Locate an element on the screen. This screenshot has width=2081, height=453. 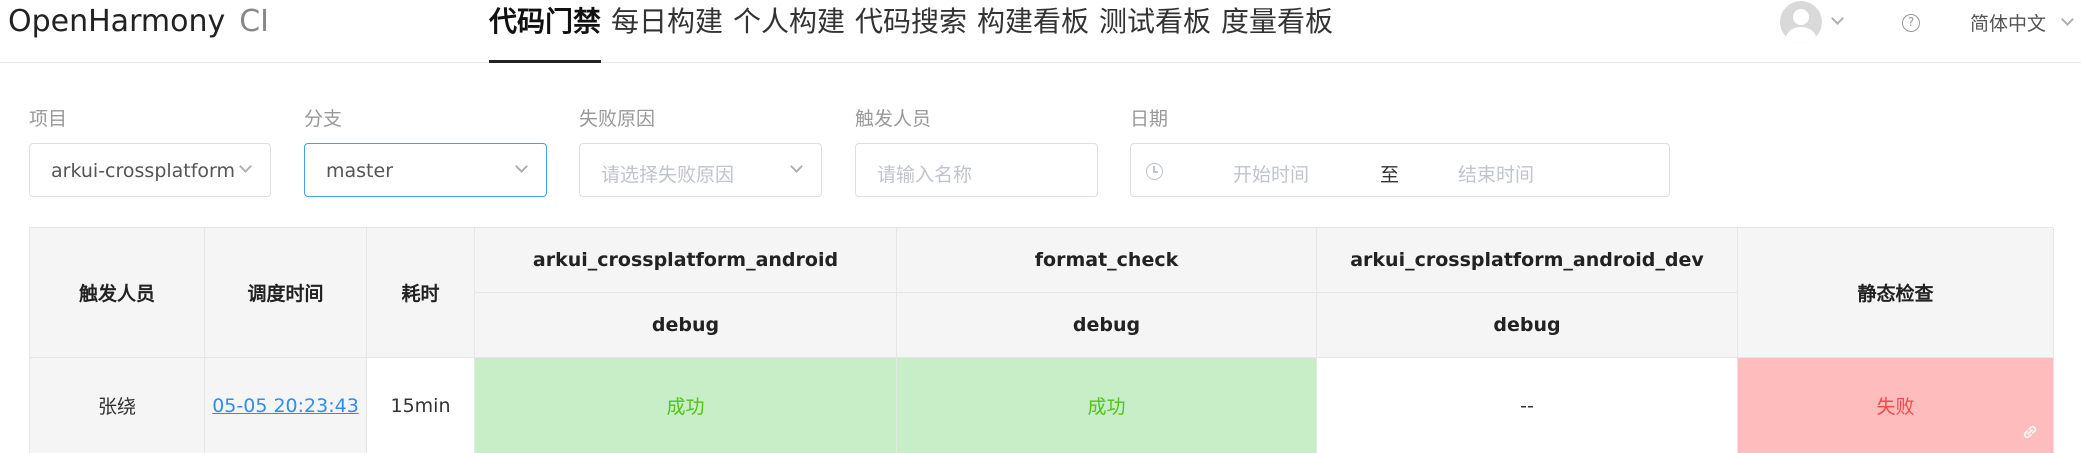
date-range-picker: 开始时间 至 结束时间 is located at coordinates (1400, 170).